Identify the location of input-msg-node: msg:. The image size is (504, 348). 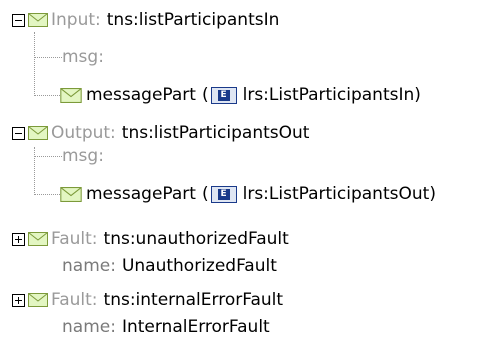
(83, 57).